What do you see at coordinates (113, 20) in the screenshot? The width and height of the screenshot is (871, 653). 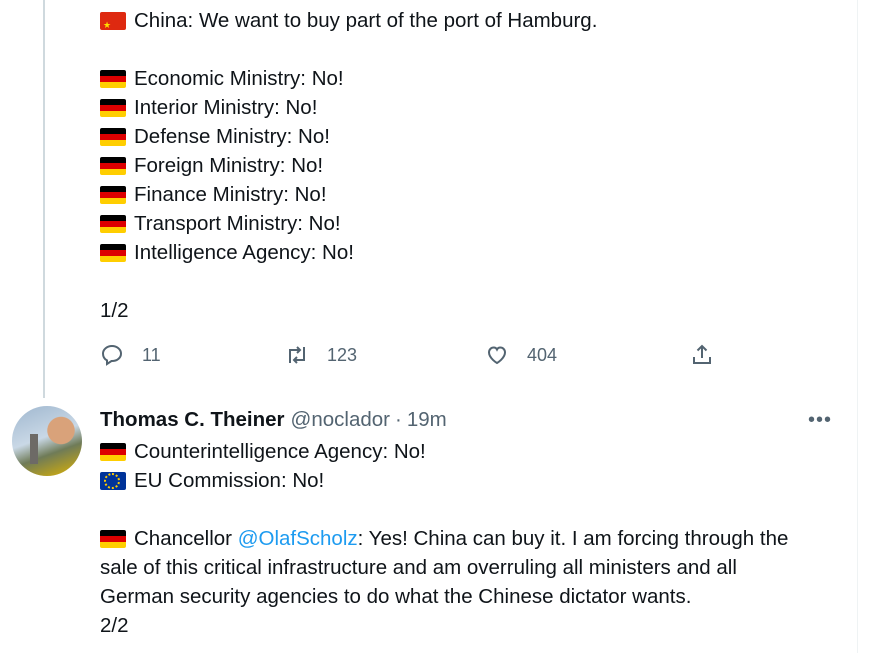 I see `china-flag-icon` at bounding box center [113, 20].